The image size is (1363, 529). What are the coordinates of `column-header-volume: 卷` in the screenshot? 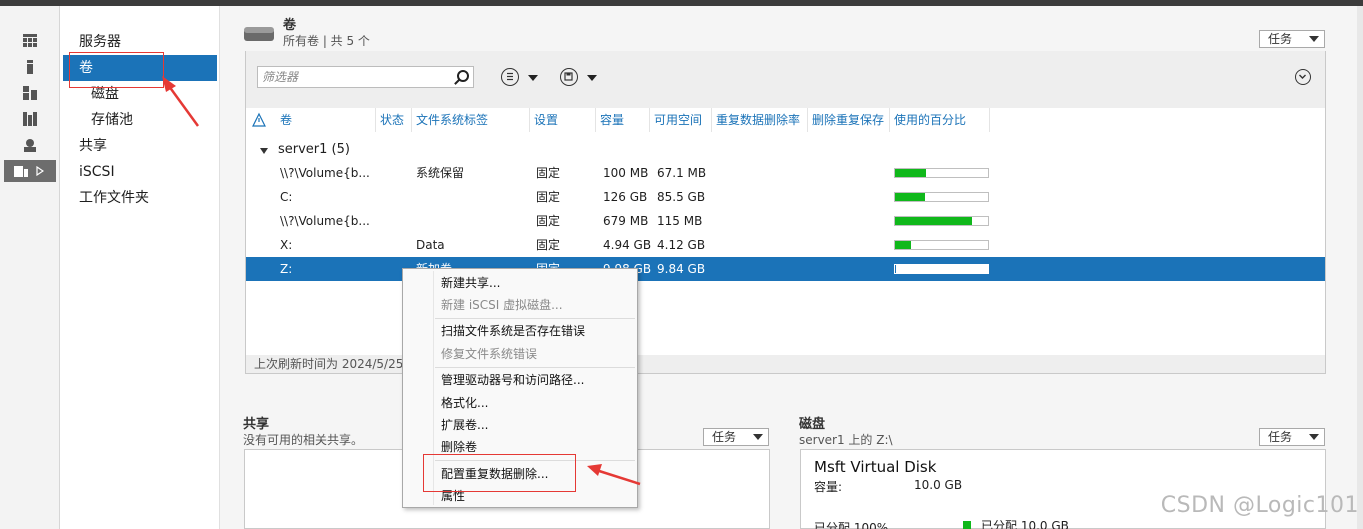 It's located at (326, 120).